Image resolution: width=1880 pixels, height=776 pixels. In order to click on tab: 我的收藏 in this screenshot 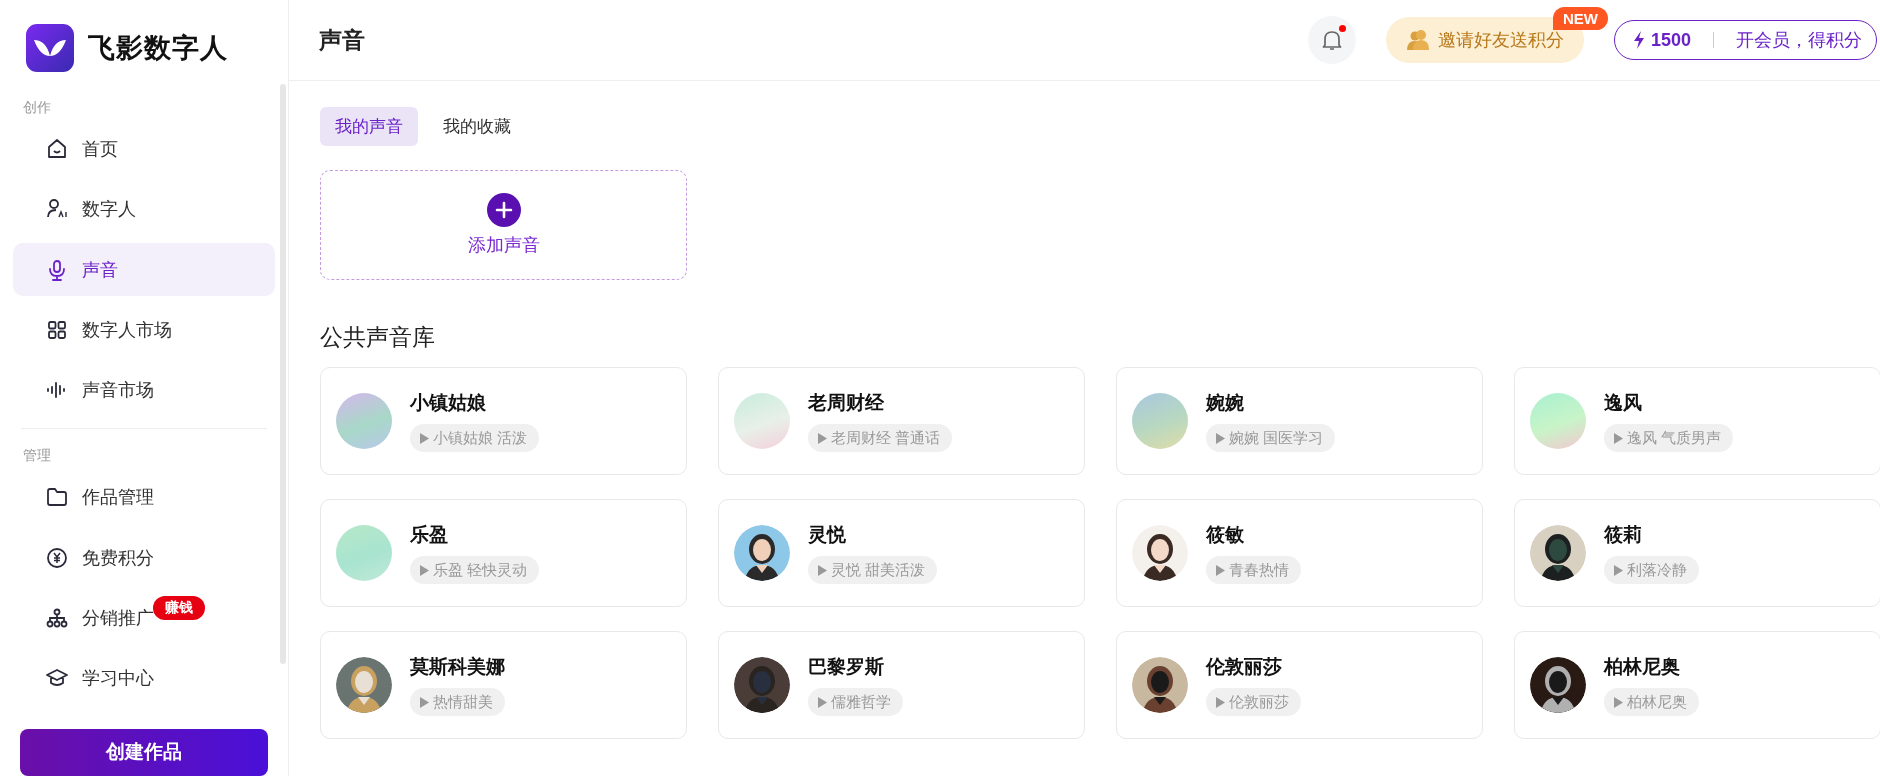, I will do `click(477, 126)`.